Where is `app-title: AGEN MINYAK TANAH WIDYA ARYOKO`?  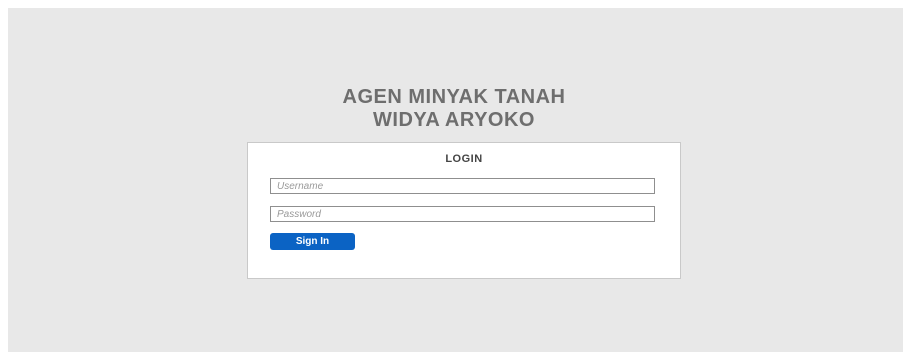
app-title: AGEN MINYAK TANAH WIDYA ARYOKO is located at coordinates (454, 109).